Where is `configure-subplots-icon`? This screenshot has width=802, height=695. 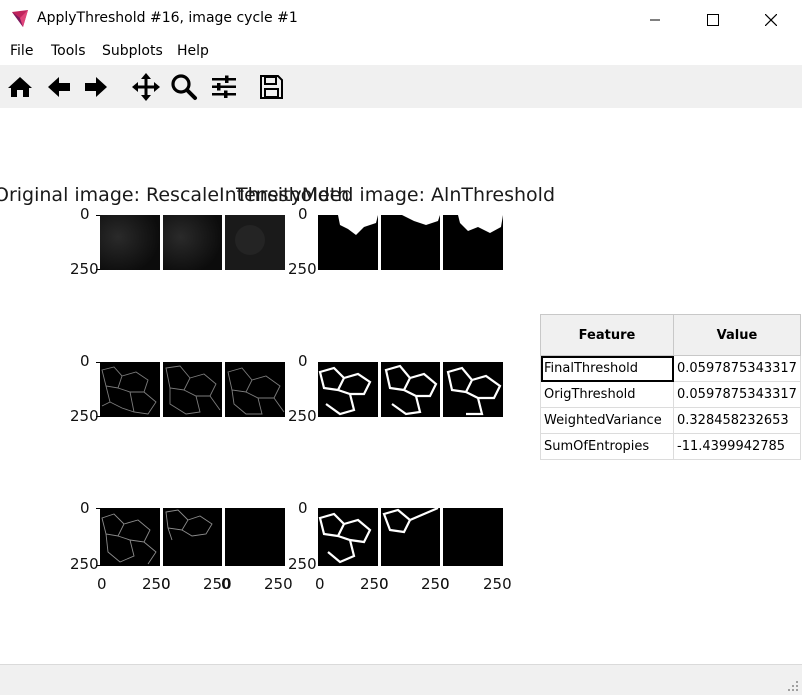
configure-subplots-icon is located at coordinates (224, 86).